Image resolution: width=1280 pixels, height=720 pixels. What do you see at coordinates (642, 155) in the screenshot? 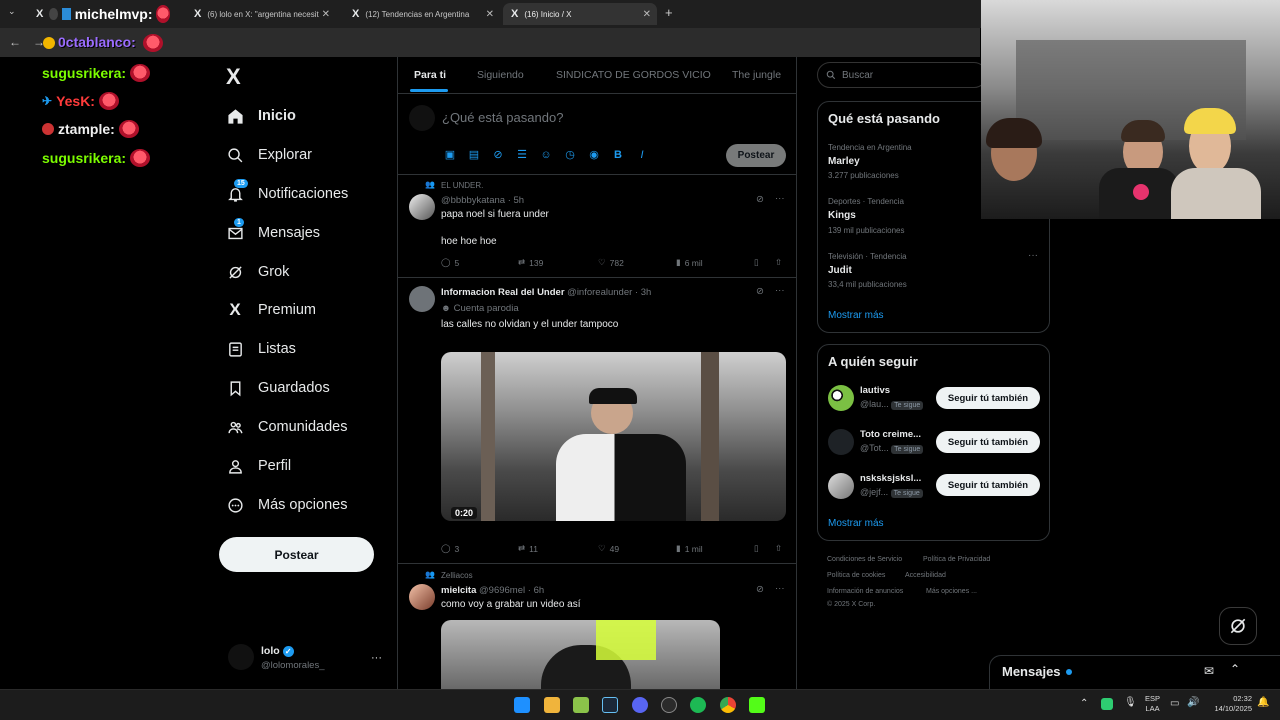
I see `italic-icon: I` at bounding box center [642, 155].